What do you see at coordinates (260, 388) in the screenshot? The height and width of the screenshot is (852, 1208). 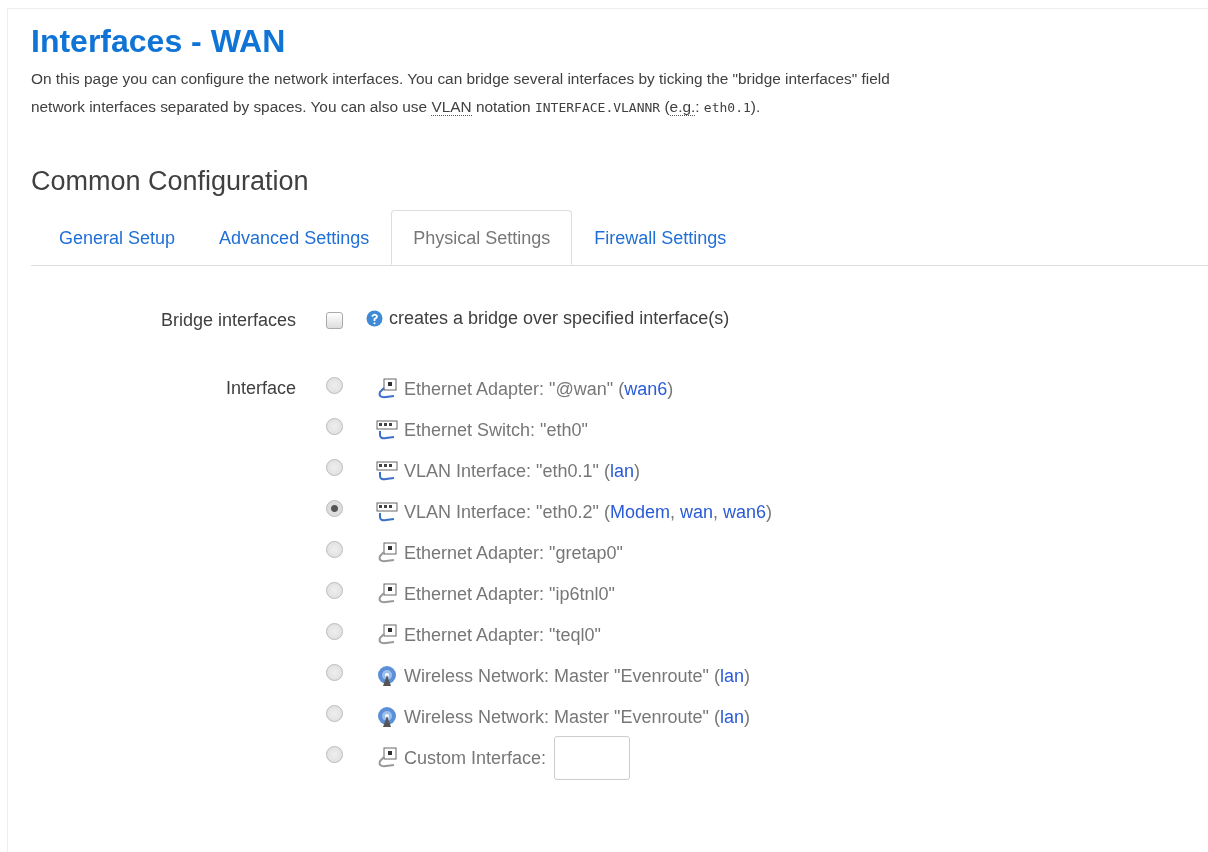 I see `field-label: Interface` at bounding box center [260, 388].